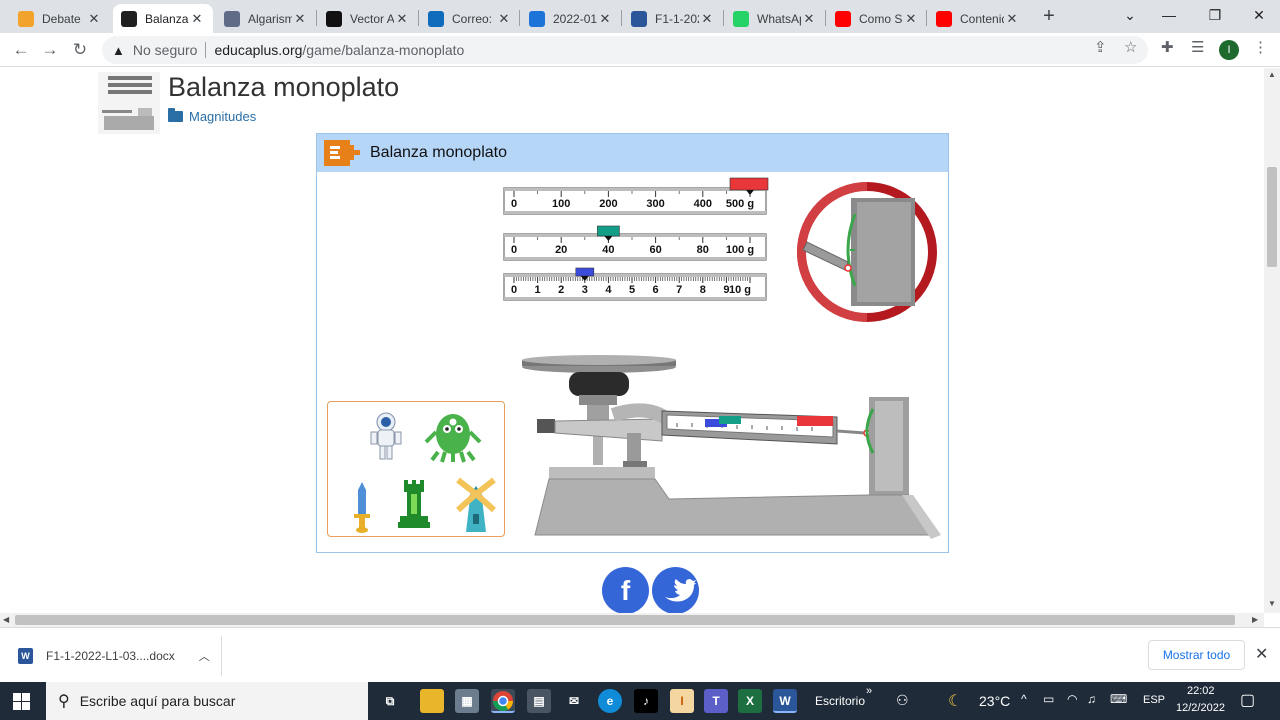 This screenshot has height=720, width=1280. What do you see at coordinates (60, 18) in the screenshot?
I see `tab-pencil-0: Debate ✕` at bounding box center [60, 18].